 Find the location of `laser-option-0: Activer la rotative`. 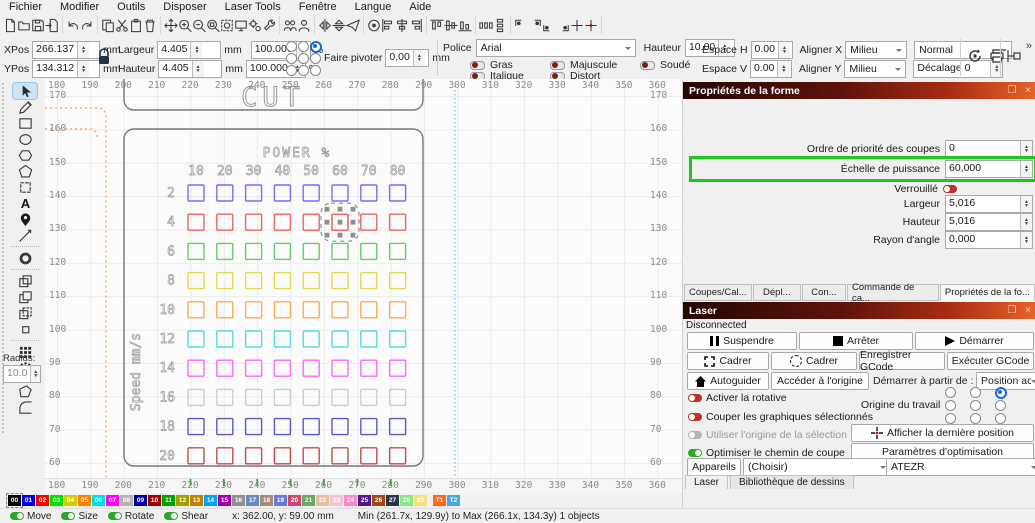

laser-option-0: Activer la rotative is located at coordinates (737, 398).